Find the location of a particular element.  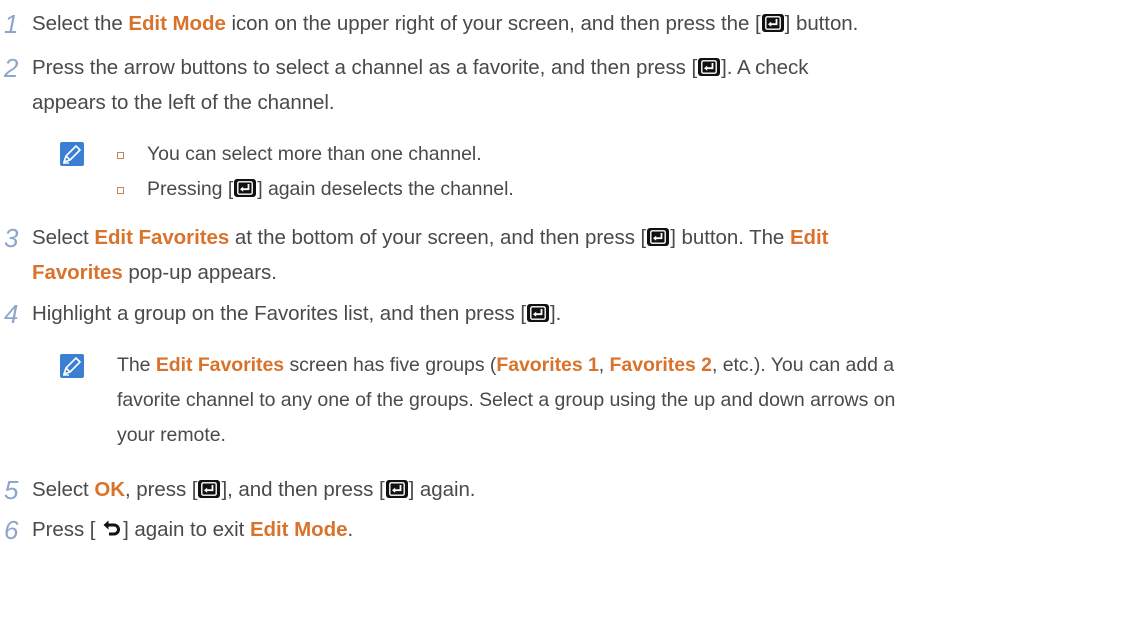

ui-term: Favorites is located at coordinates (77, 272).